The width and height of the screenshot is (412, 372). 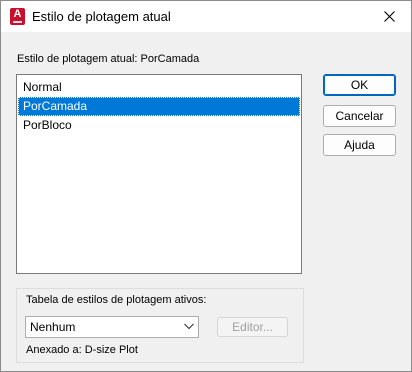 What do you see at coordinates (189, 326) in the screenshot?
I see `chevron-down-icon` at bounding box center [189, 326].